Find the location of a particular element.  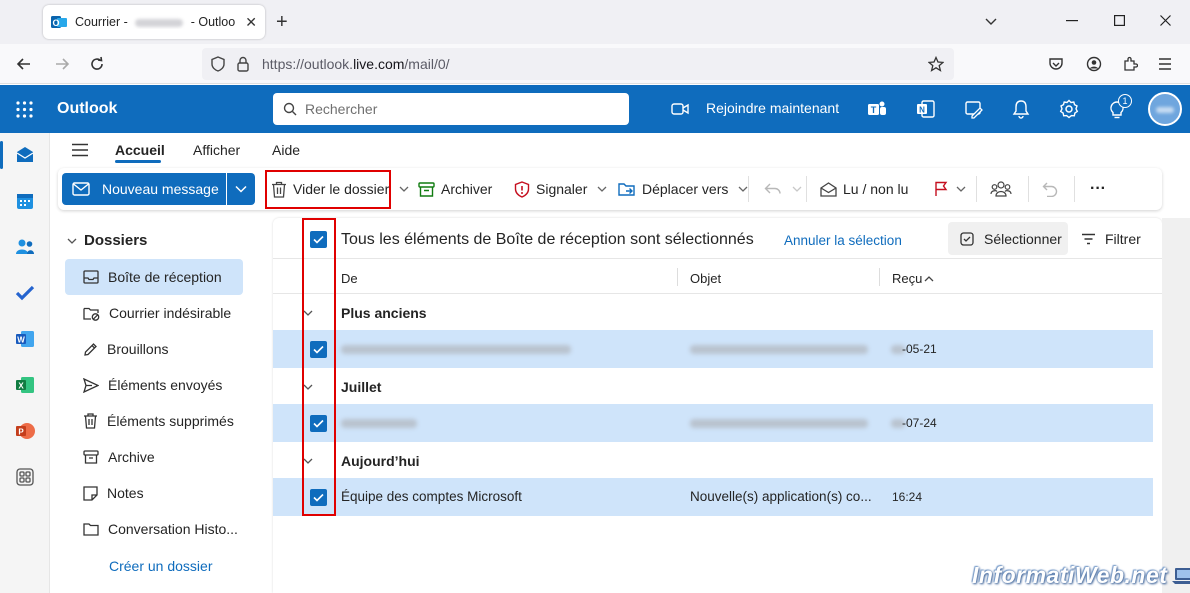

rail-active-indicator is located at coordinates (1, 155).